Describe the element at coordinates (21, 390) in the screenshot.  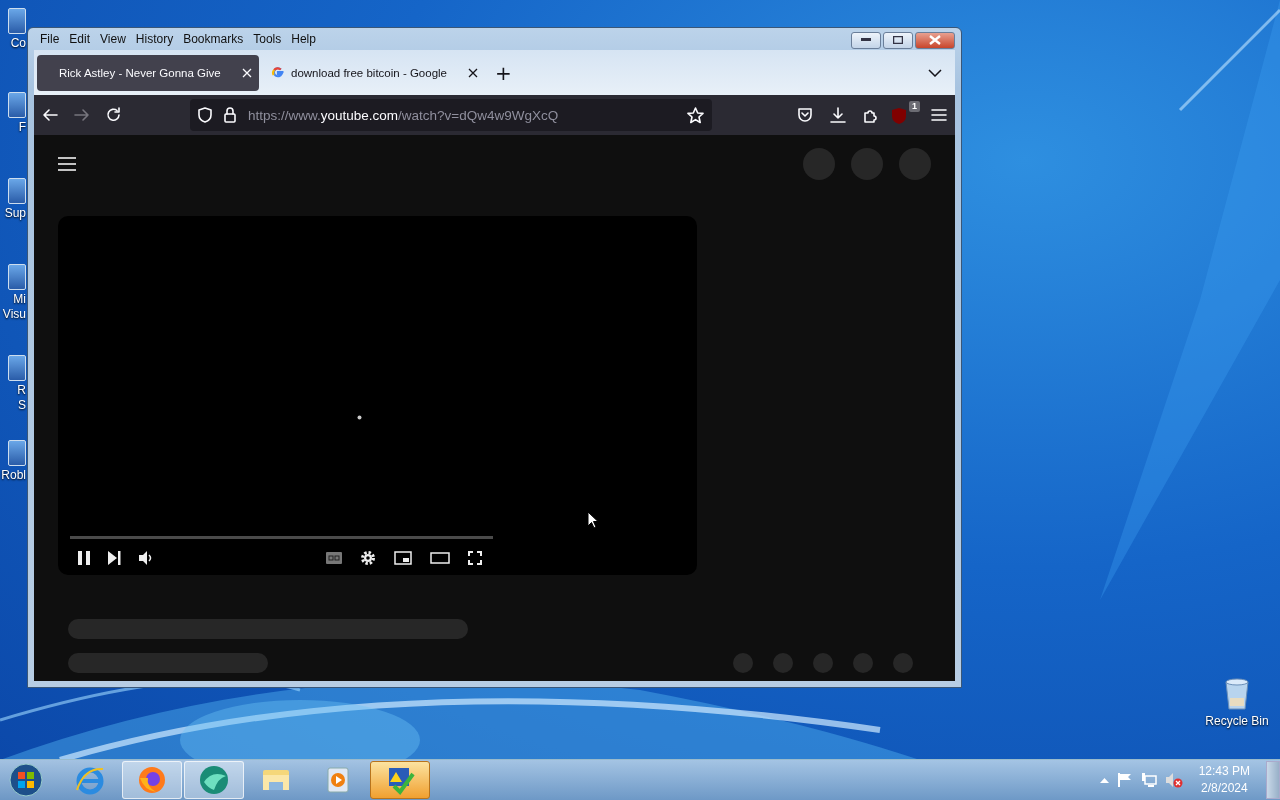
I see `desktop-icon-label: R` at that location.